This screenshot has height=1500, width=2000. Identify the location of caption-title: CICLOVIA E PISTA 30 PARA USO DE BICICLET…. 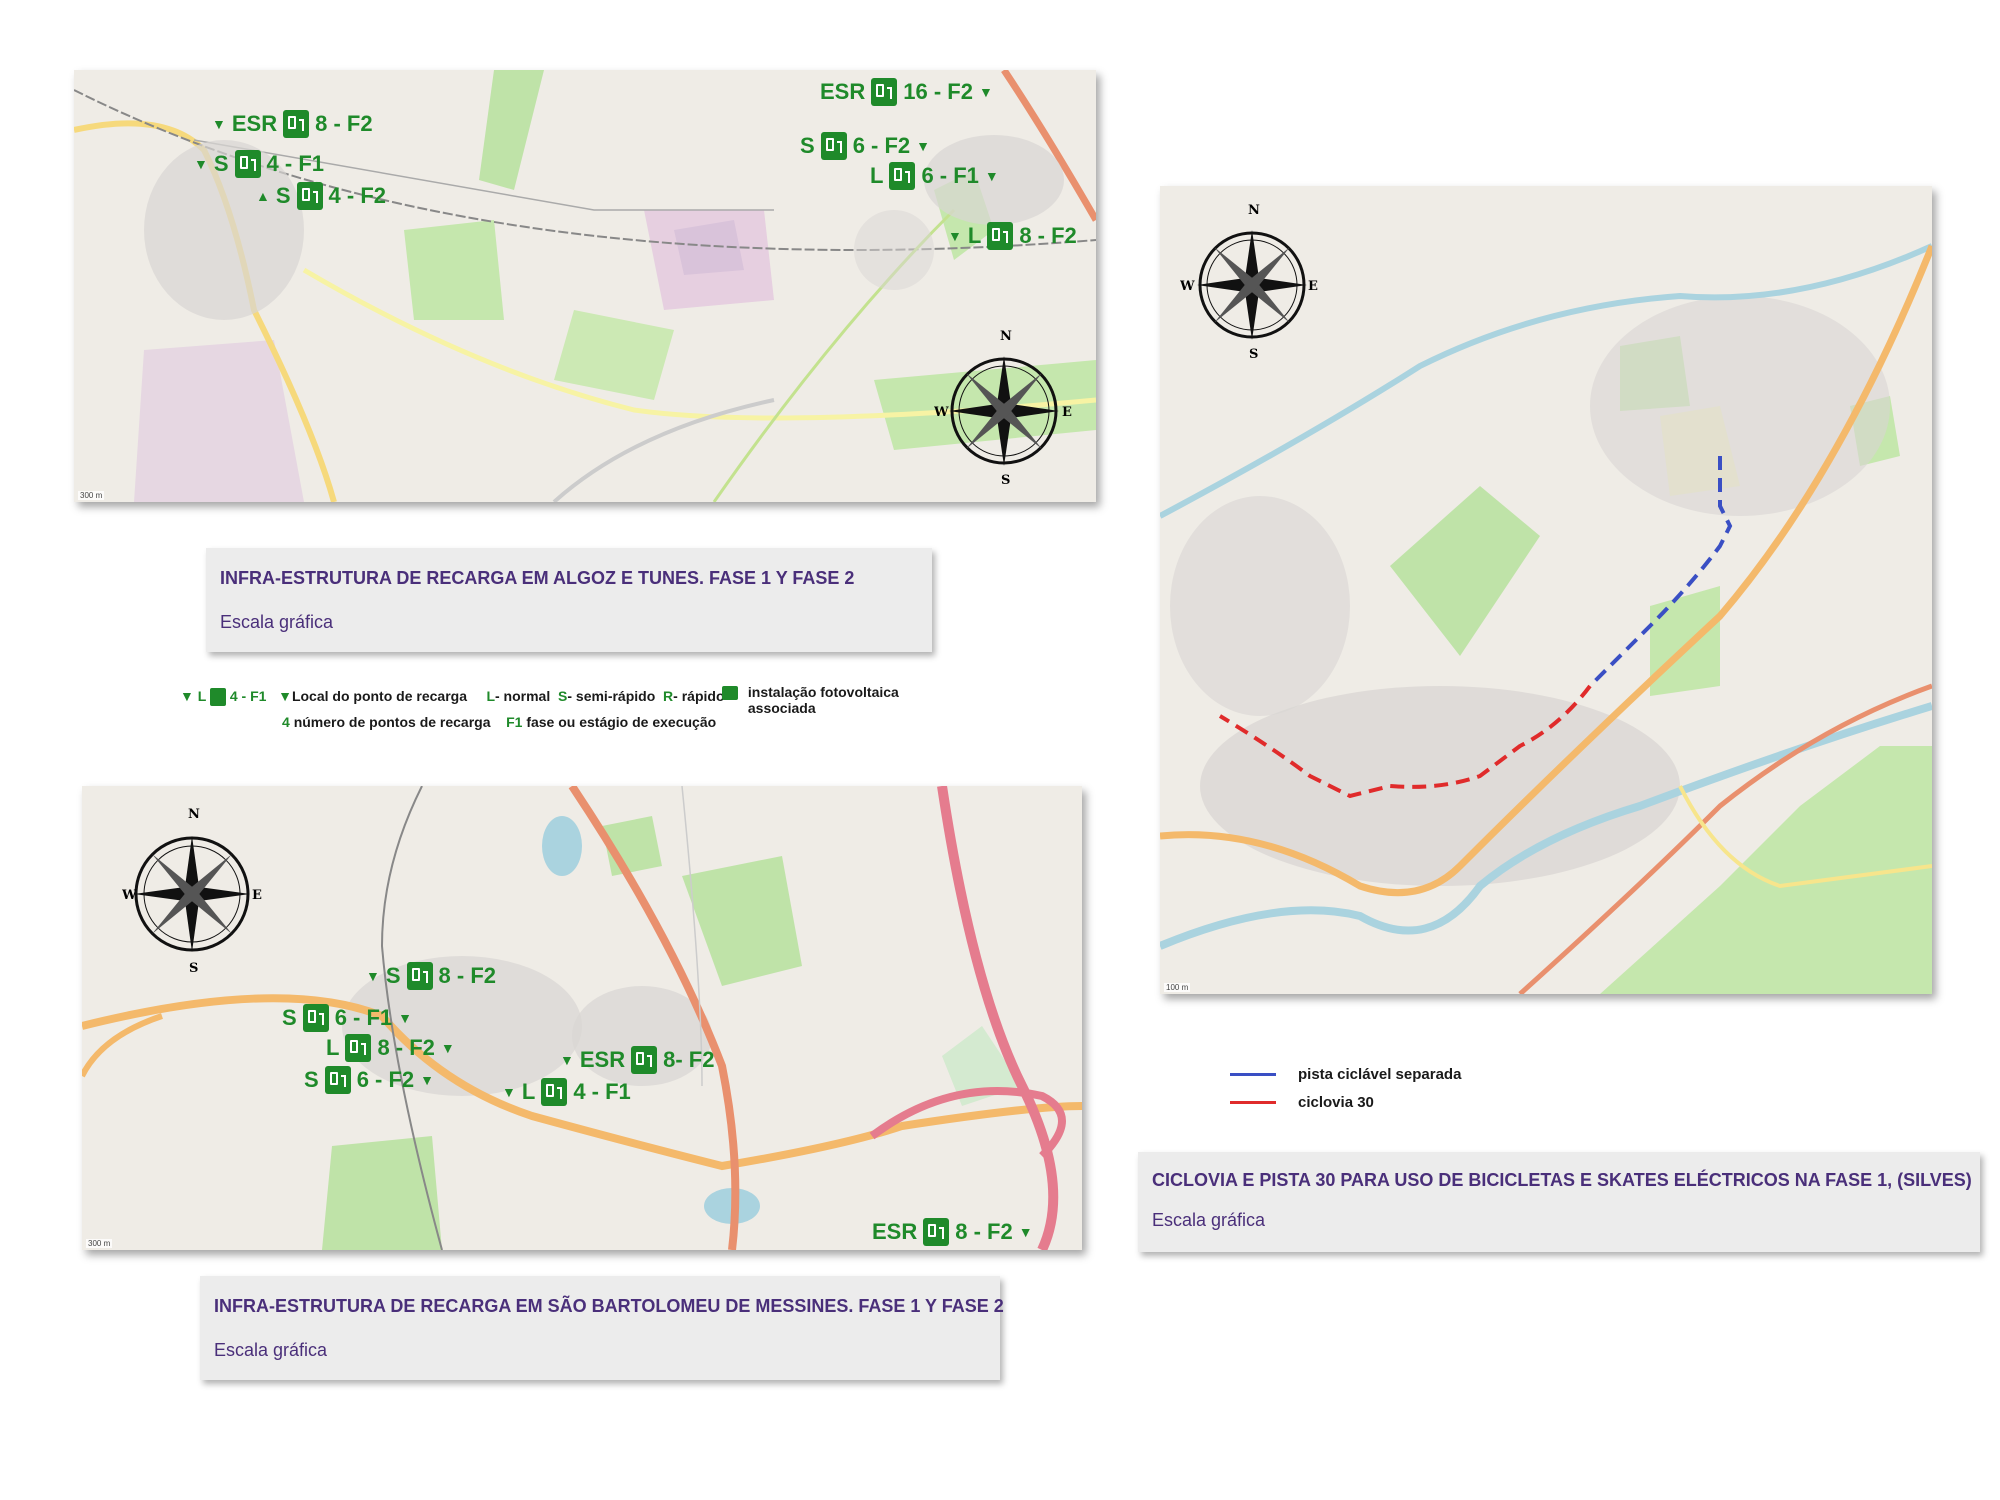
(1562, 1180).